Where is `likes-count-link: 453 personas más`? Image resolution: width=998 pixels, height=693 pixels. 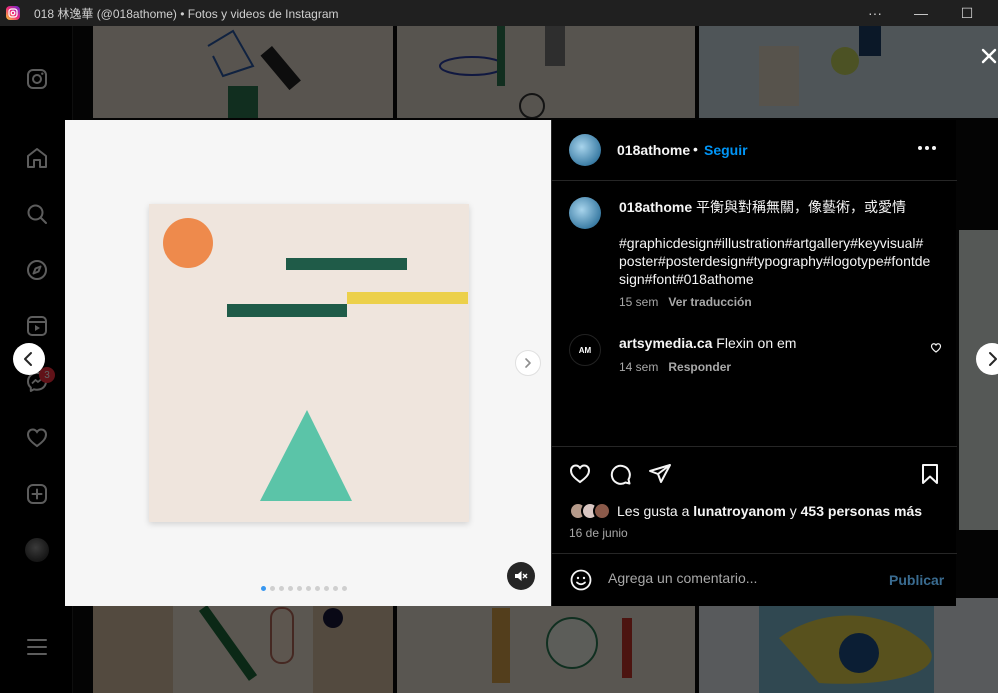
likes-count-link: 453 personas más is located at coordinates (861, 511).